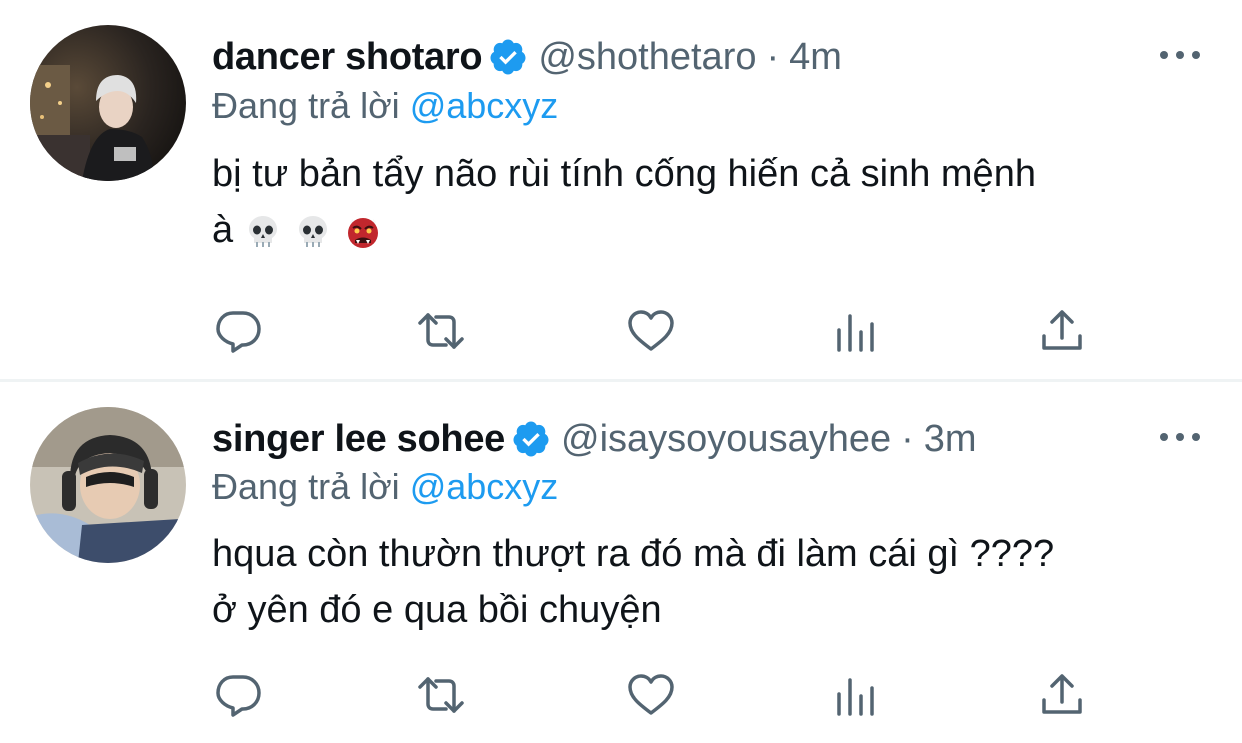  I want to click on handle: @isaysoyousayhee, so click(726, 439).